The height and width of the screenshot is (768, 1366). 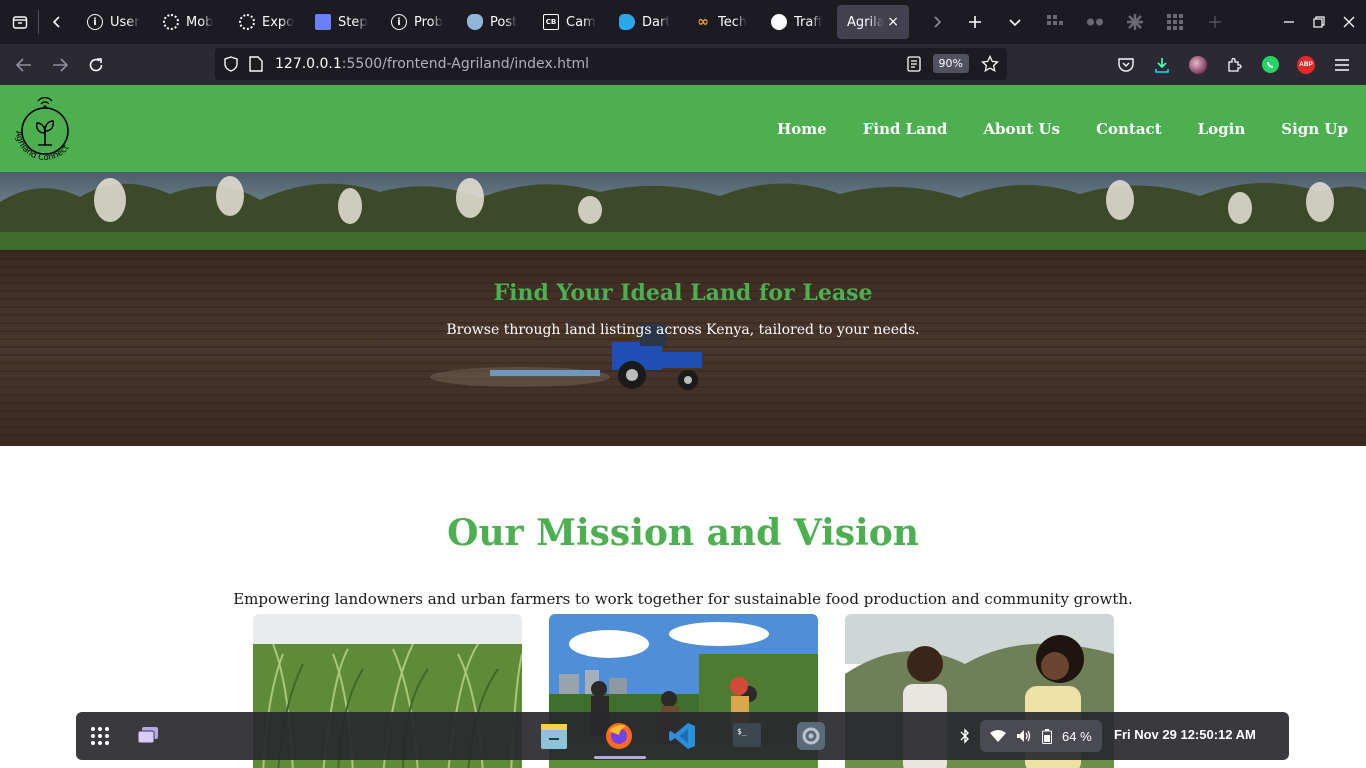 What do you see at coordinates (1077, 736) in the screenshot?
I see `battery-percentage: 64 %` at bounding box center [1077, 736].